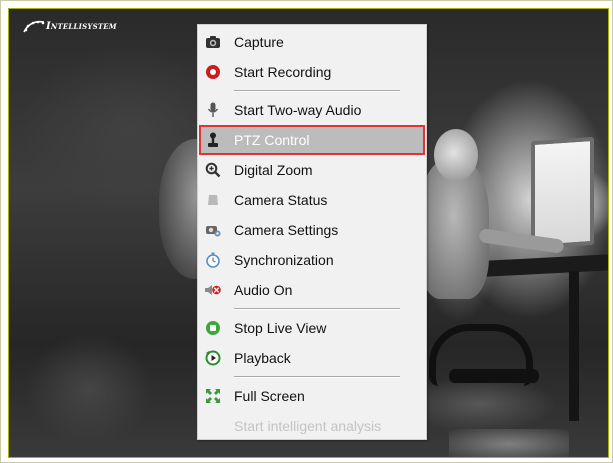  Describe the element at coordinates (312, 396) in the screenshot. I see `menu-item-full-screen: Full Screen` at that location.